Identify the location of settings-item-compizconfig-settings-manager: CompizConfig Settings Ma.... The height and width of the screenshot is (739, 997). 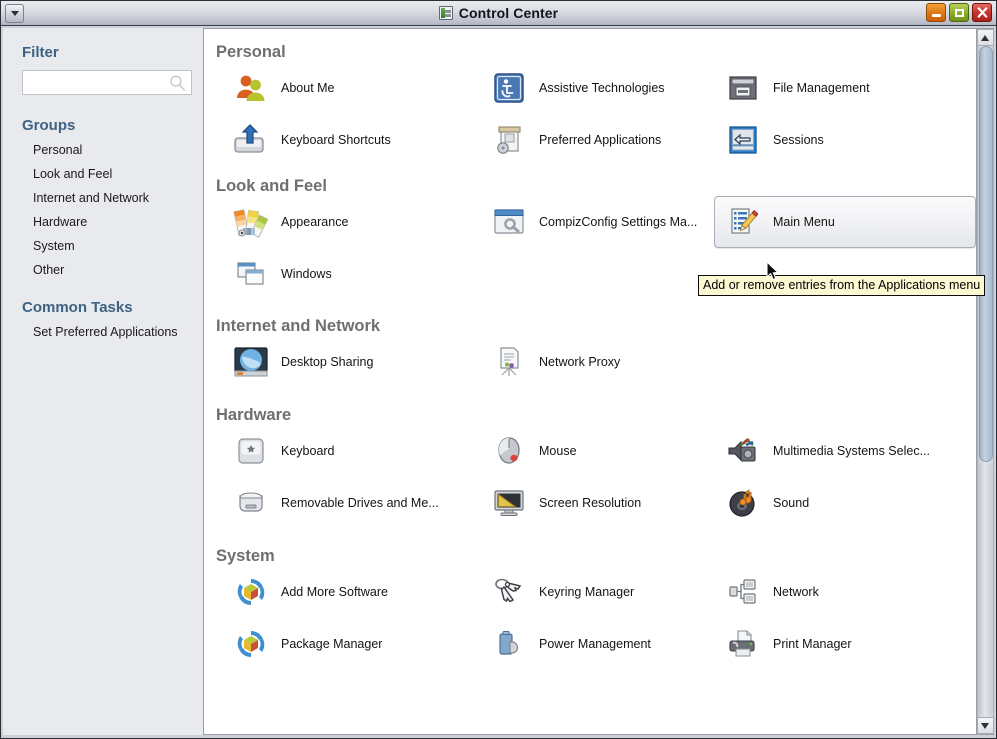
(597, 222).